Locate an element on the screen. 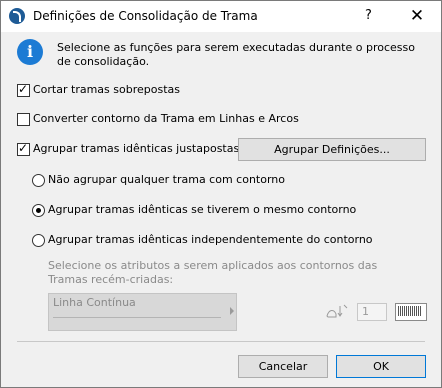 This screenshot has height=388, width=442. footer-separator is located at coordinates (221, 341).